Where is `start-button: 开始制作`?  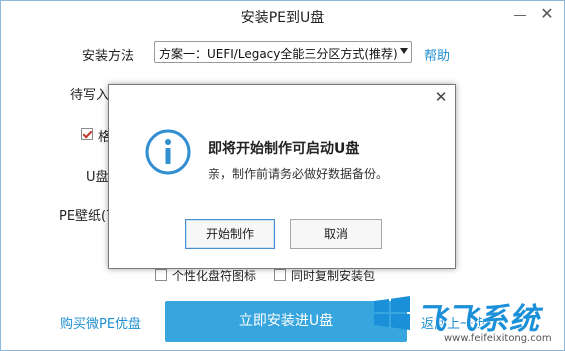 start-button: 开始制作 is located at coordinates (230, 234).